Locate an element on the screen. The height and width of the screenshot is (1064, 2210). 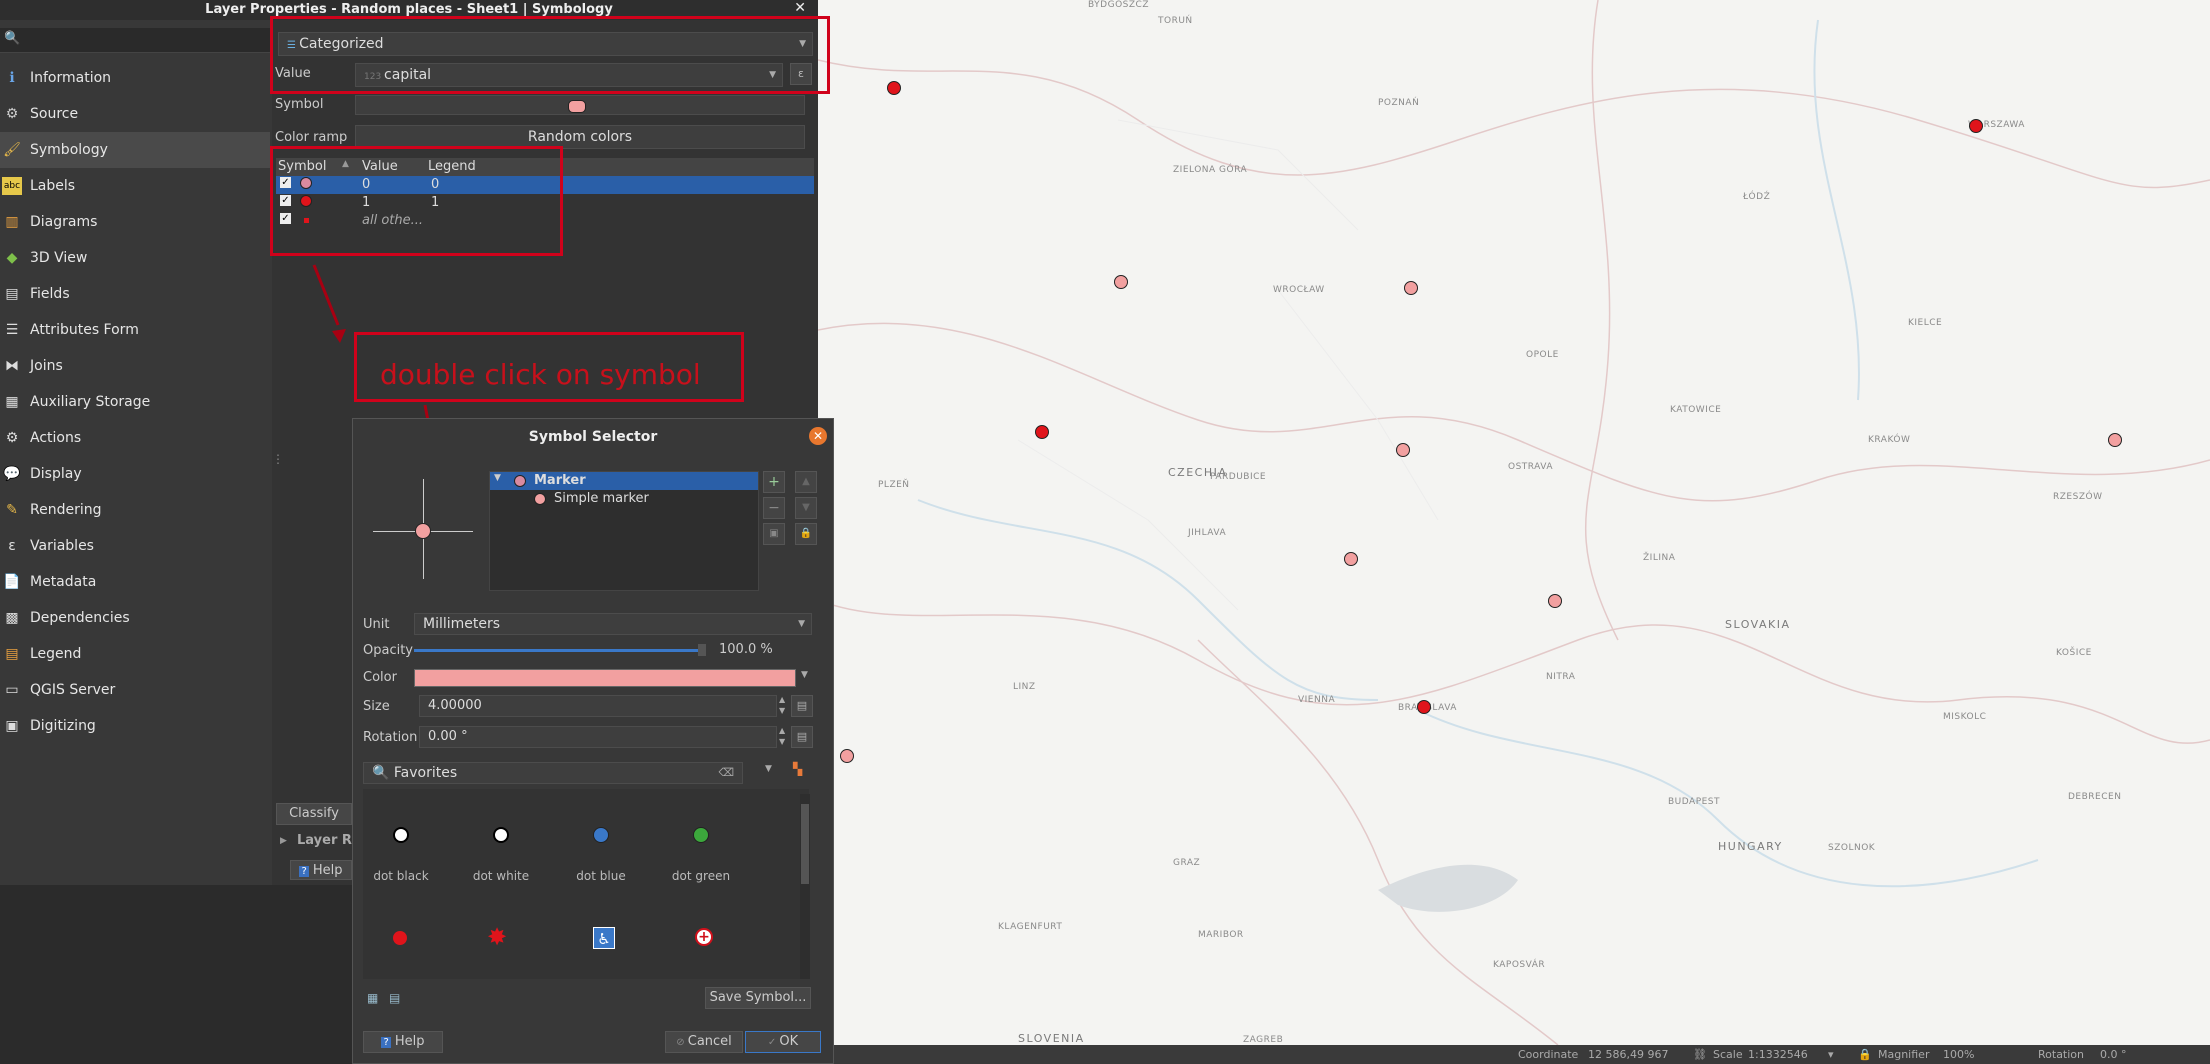
sidebar-item-rendering: ✎ Rendering is located at coordinates (135, 510).